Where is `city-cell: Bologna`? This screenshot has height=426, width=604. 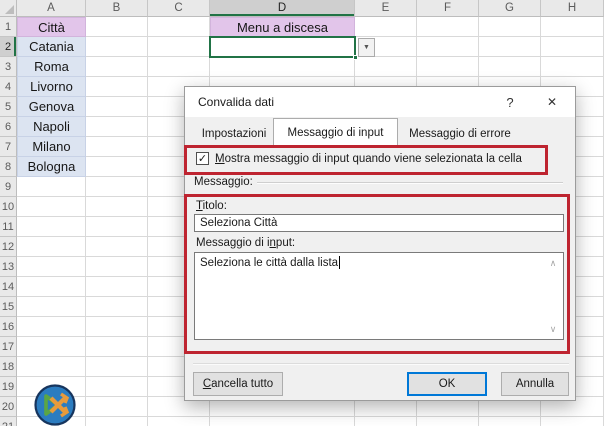 city-cell: Bologna is located at coordinates (51, 167).